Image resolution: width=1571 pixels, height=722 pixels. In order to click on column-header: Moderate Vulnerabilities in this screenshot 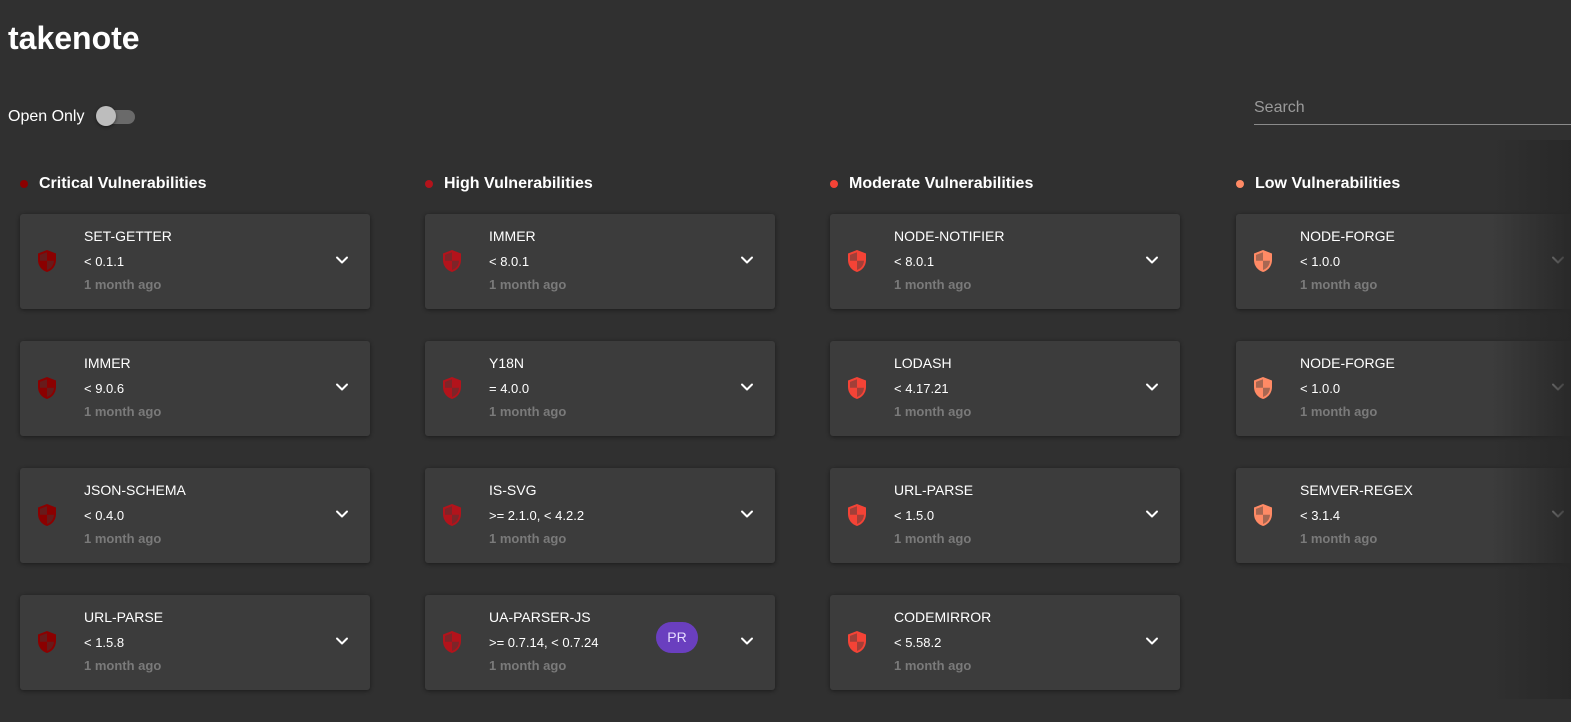, I will do `click(1005, 184)`.